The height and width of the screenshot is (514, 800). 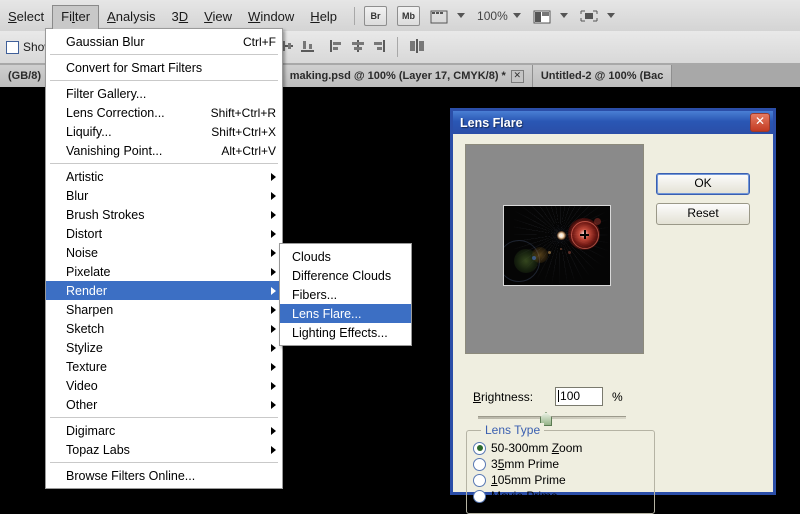 I want to click on menu-item-sharpen: Sharpen, so click(x=164, y=309).